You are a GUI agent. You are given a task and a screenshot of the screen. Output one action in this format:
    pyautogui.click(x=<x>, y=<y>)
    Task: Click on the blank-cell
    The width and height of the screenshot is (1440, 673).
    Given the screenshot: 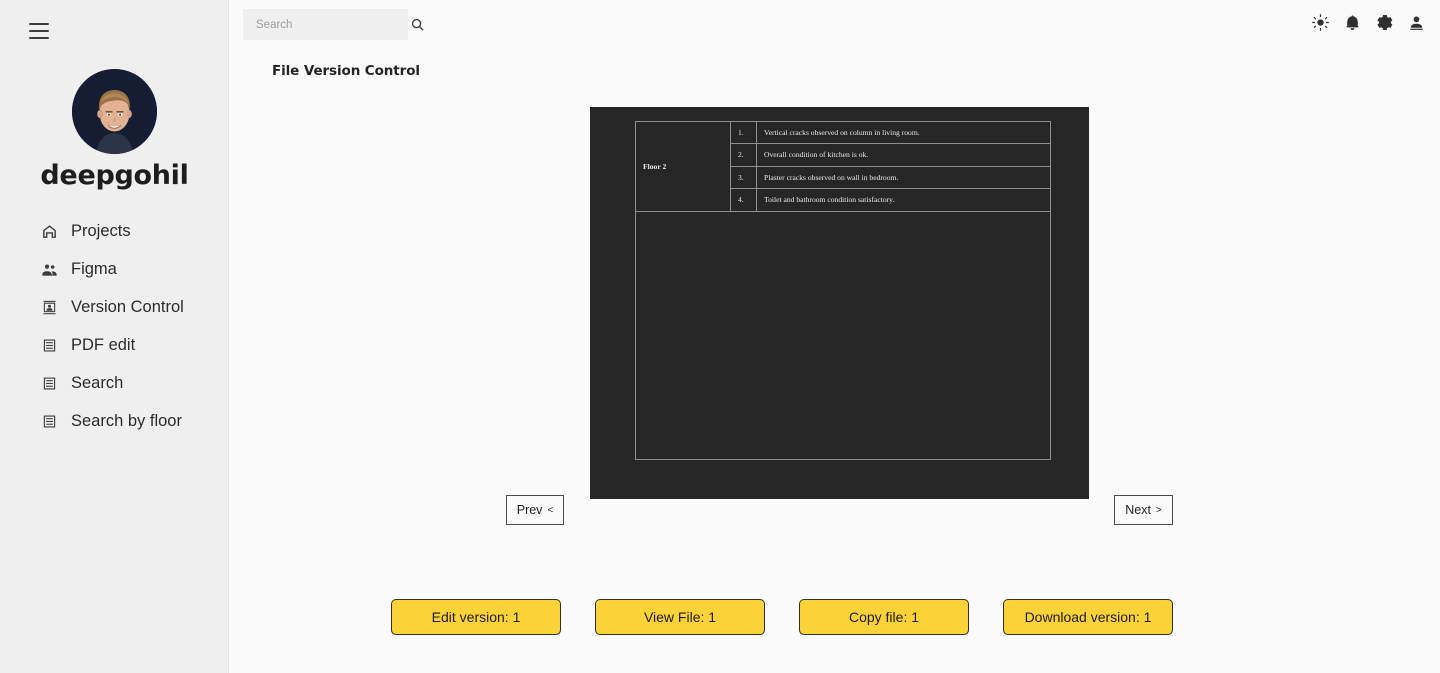 What is the action you would take?
    pyautogui.click(x=843, y=335)
    